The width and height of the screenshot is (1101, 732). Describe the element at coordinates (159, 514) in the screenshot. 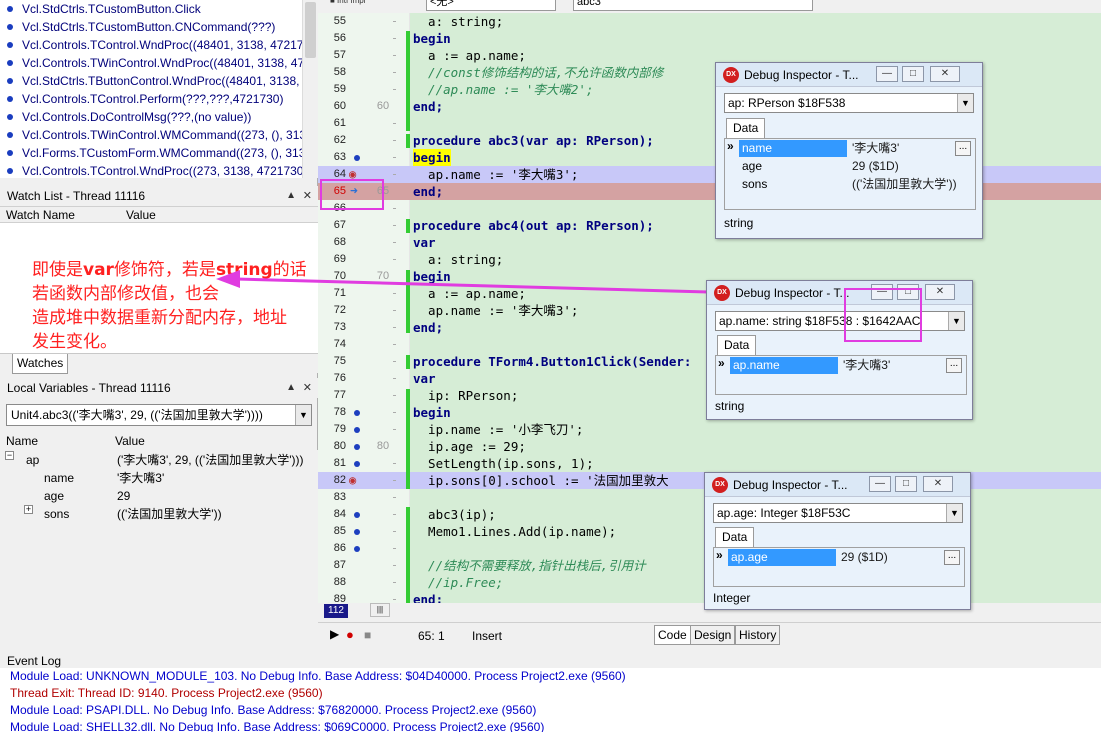

I see `table-row: + sons (('法国加里敦大学'))` at that location.